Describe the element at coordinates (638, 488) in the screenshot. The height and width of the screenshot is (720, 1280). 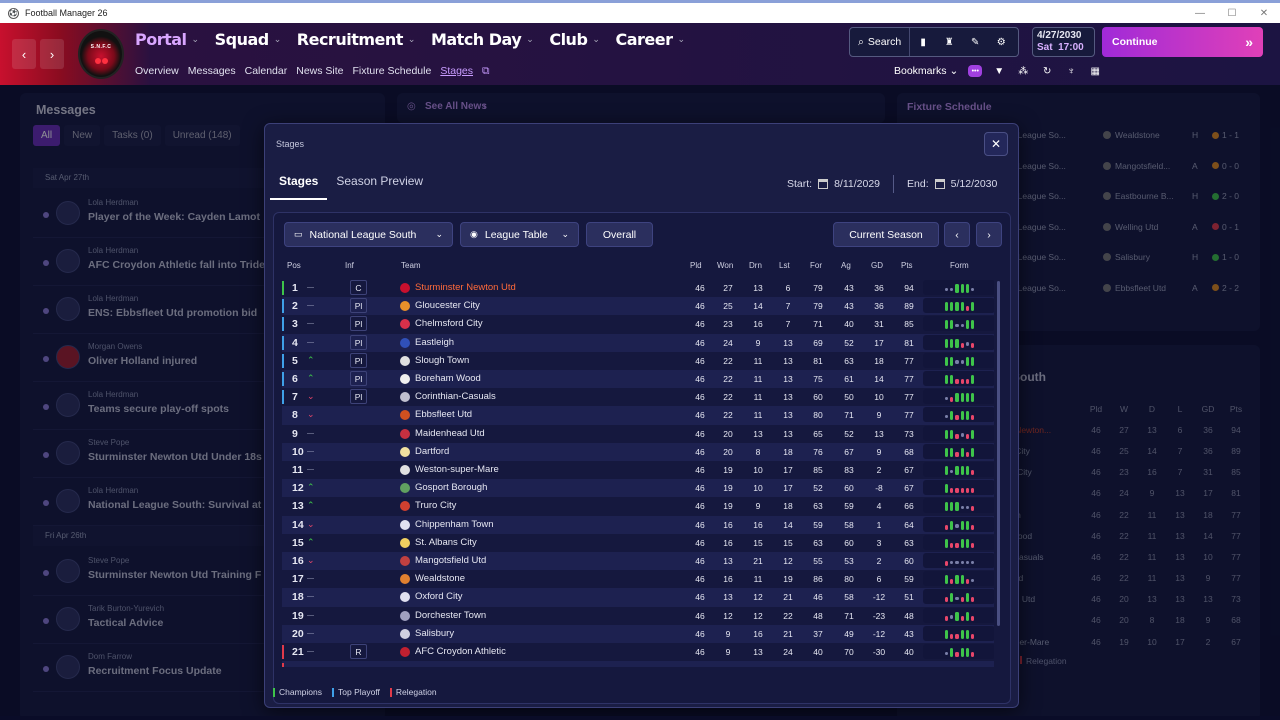
I see `table-row: 12 ⌃ Gosport Borough 46 19 10 17 52 60 -8 67` at that location.